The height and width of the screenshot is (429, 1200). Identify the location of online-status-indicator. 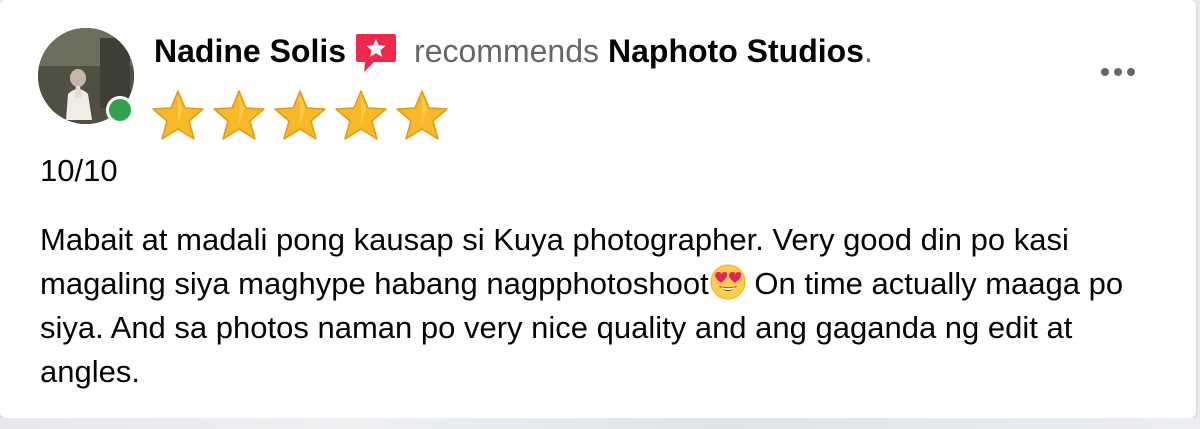
(120, 110).